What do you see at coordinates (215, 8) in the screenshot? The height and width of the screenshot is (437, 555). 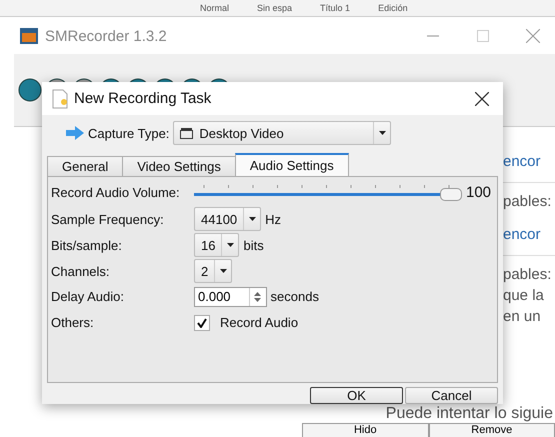 I see `ribbon-item: Normal` at bounding box center [215, 8].